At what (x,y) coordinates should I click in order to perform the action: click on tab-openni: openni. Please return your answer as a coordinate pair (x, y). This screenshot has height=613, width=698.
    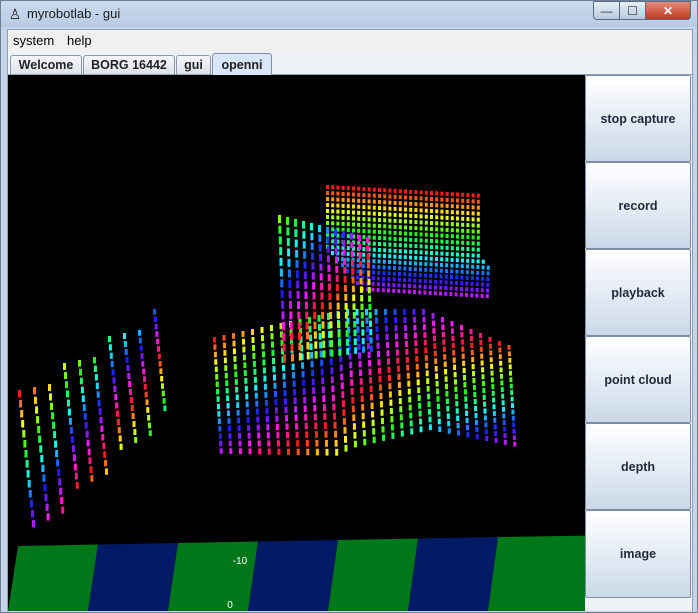
    Looking at the image, I should click on (242, 64).